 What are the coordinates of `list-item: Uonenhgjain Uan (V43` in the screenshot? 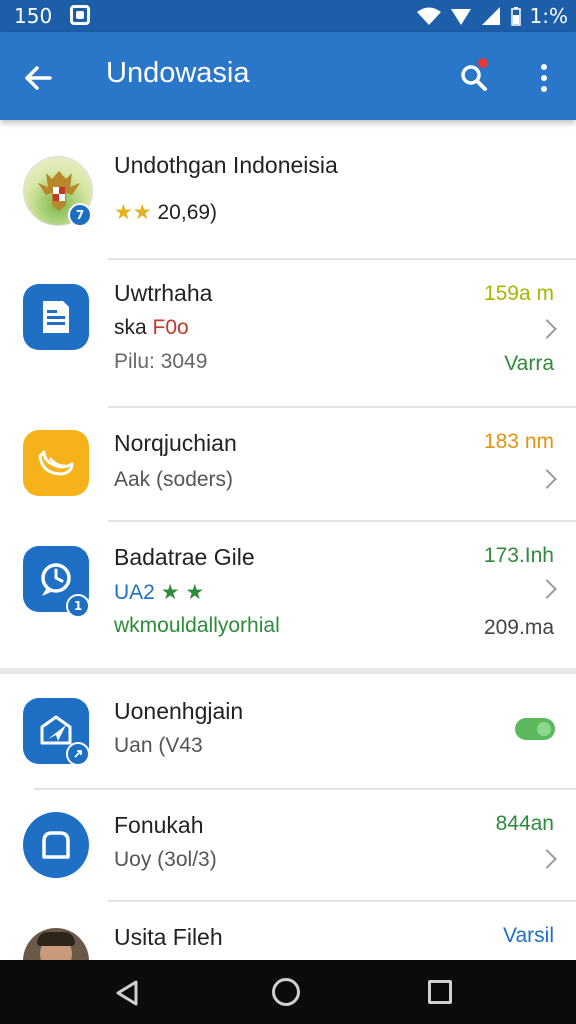 It's located at (288, 731).